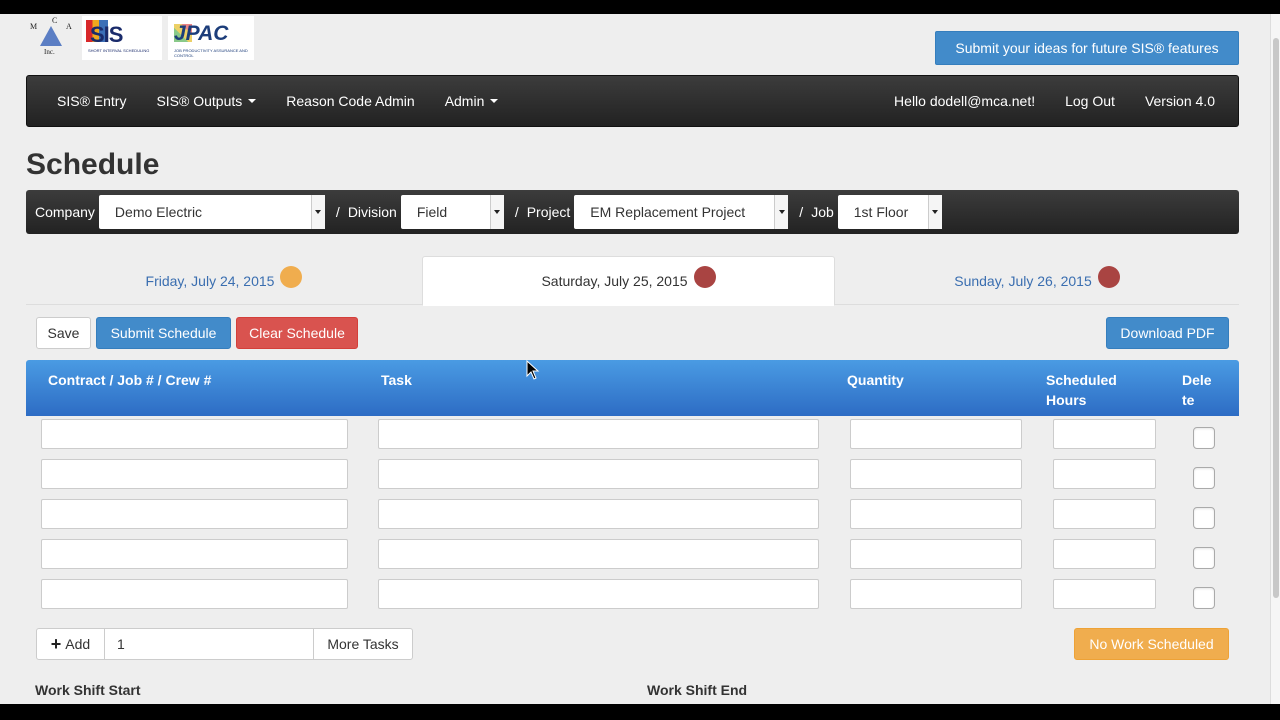 This screenshot has width=1280, height=720. I want to click on work-shift-start-label: Work Shift Start, so click(88, 690).